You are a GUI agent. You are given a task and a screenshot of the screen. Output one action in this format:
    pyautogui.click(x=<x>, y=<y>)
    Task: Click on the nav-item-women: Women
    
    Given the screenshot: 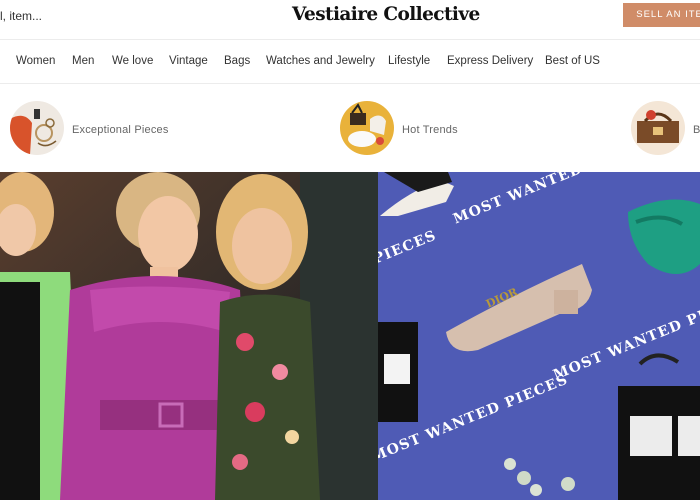 What is the action you would take?
    pyautogui.click(x=35, y=61)
    